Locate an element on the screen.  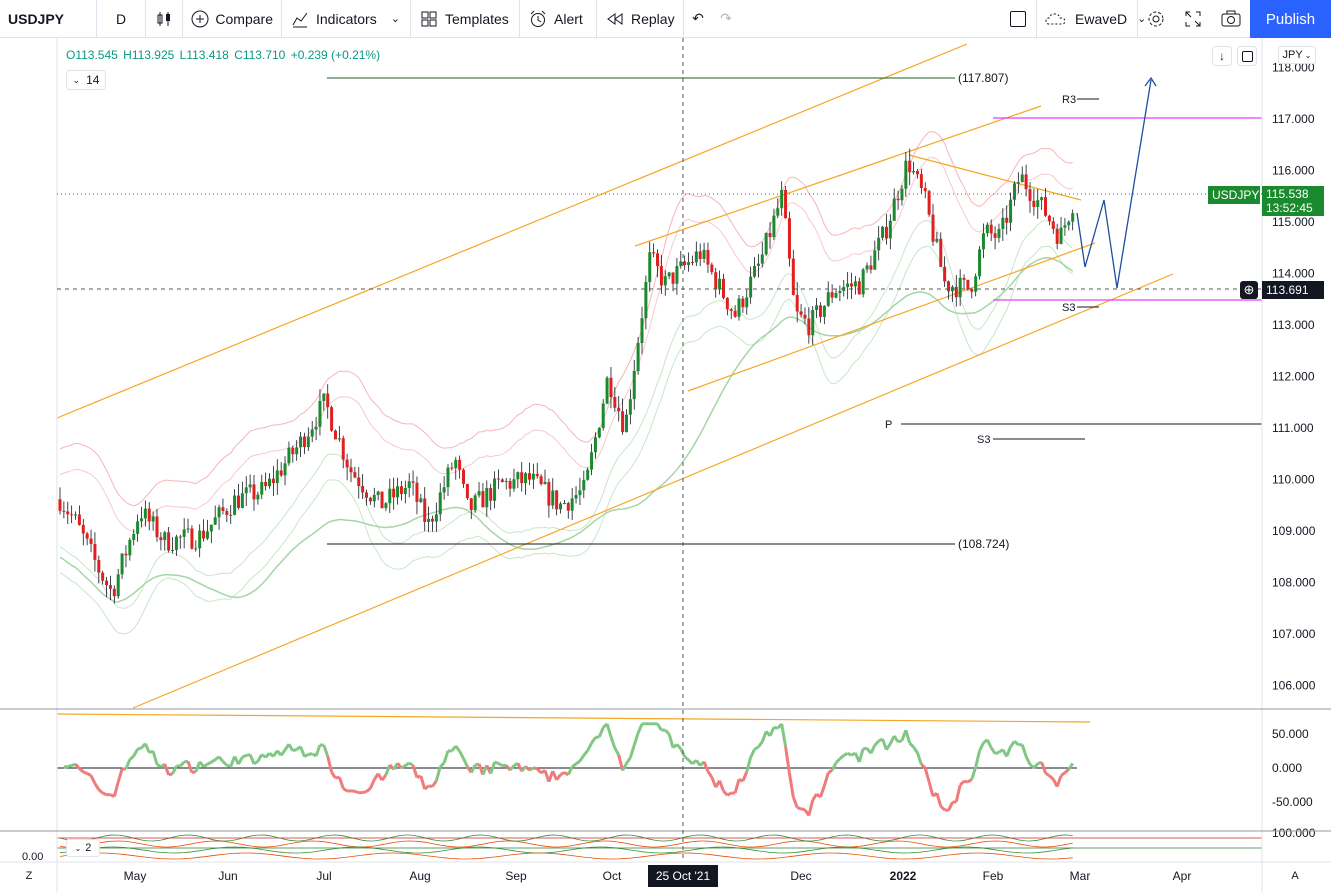
scroll-to-latest-button: ↓ is located at coordinates (1222, 56).